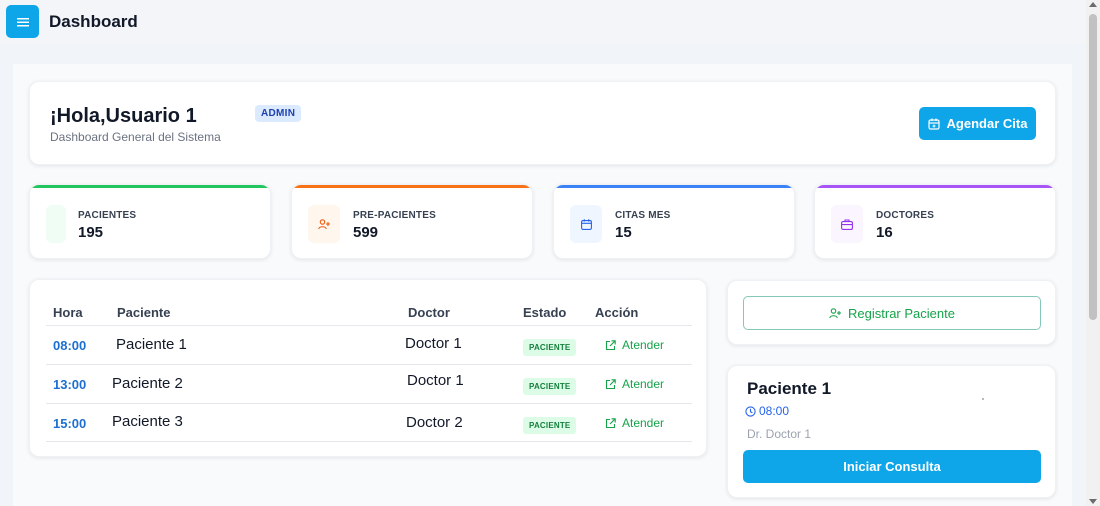  Describe the element at coordinates (412, 221) in the screenshot. I see `stat-card-pre-patients: PRE-PACIENTES 599` at that location.